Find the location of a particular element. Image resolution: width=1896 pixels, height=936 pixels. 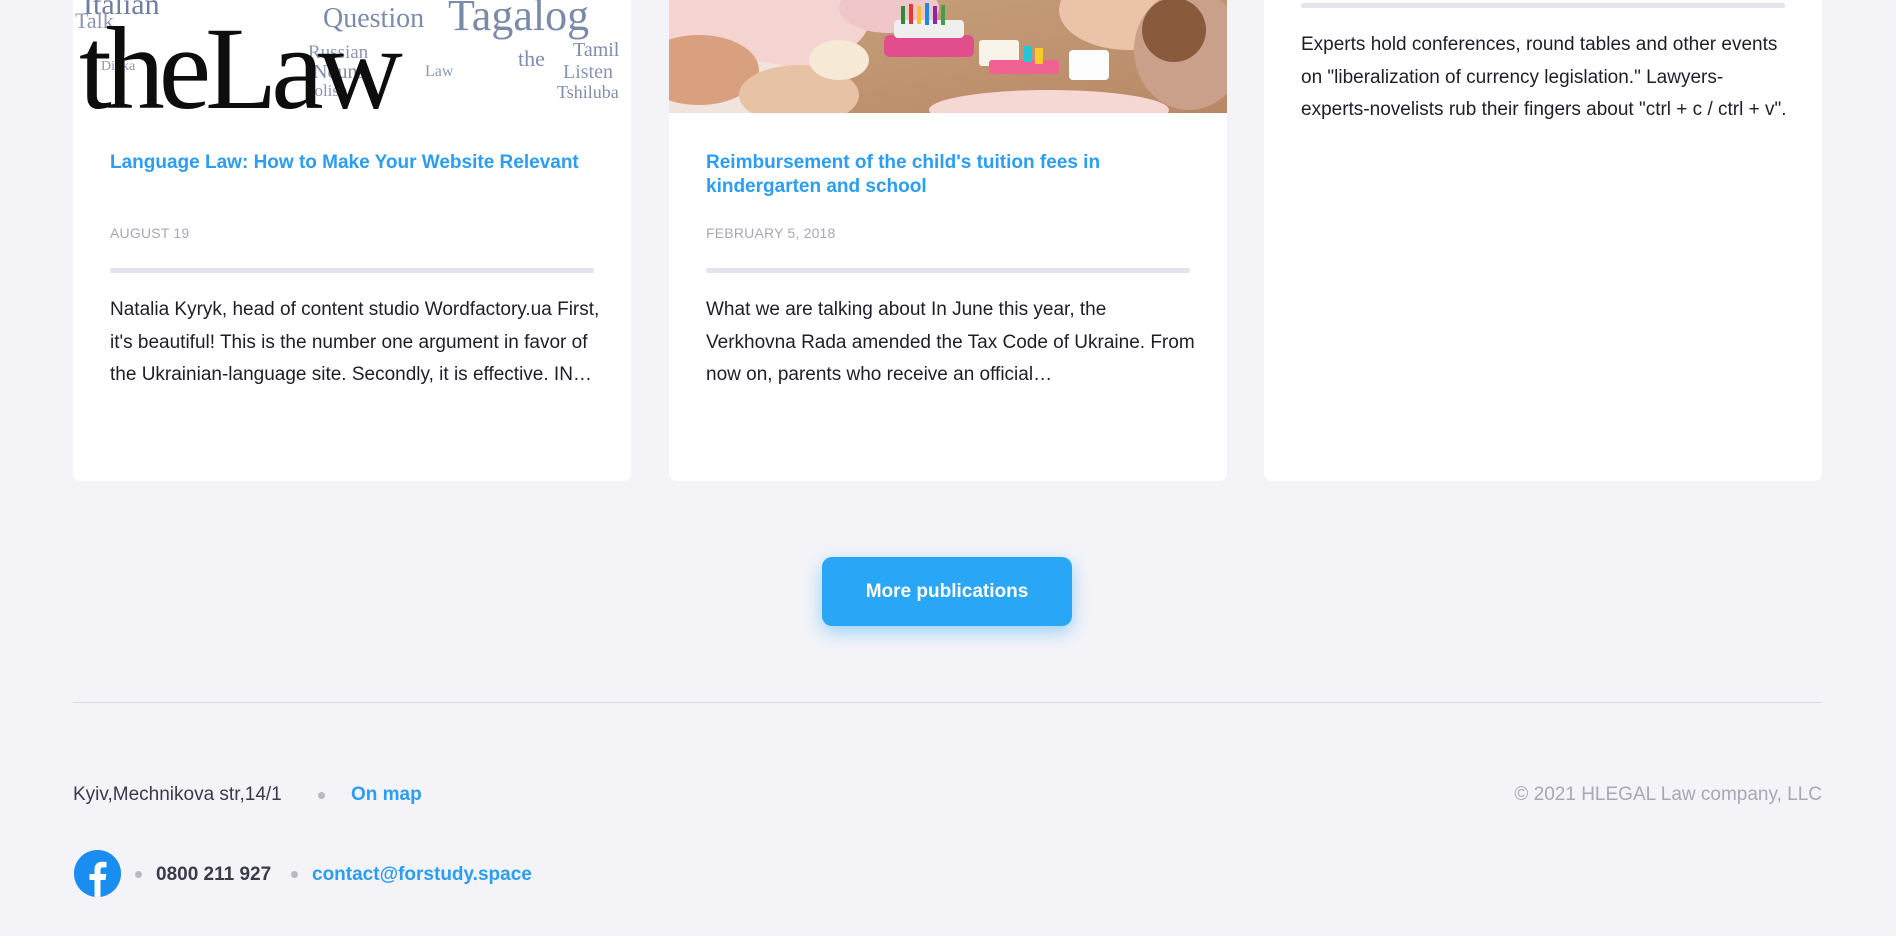

copyright-text: © 2021 HLEGAL Law company, LLC is located at coordinates (1668, 794).